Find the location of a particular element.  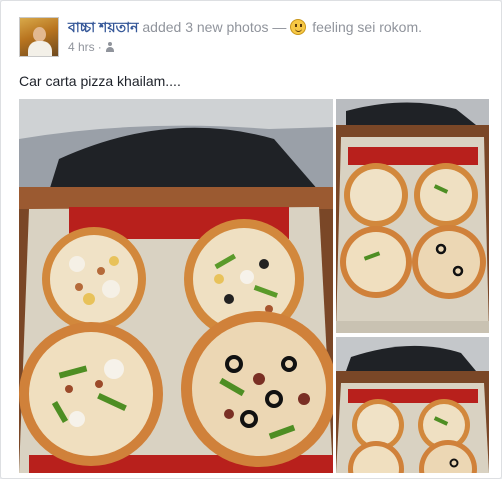

post-meta: 4 hrs · is located at coordinates (278, 47).